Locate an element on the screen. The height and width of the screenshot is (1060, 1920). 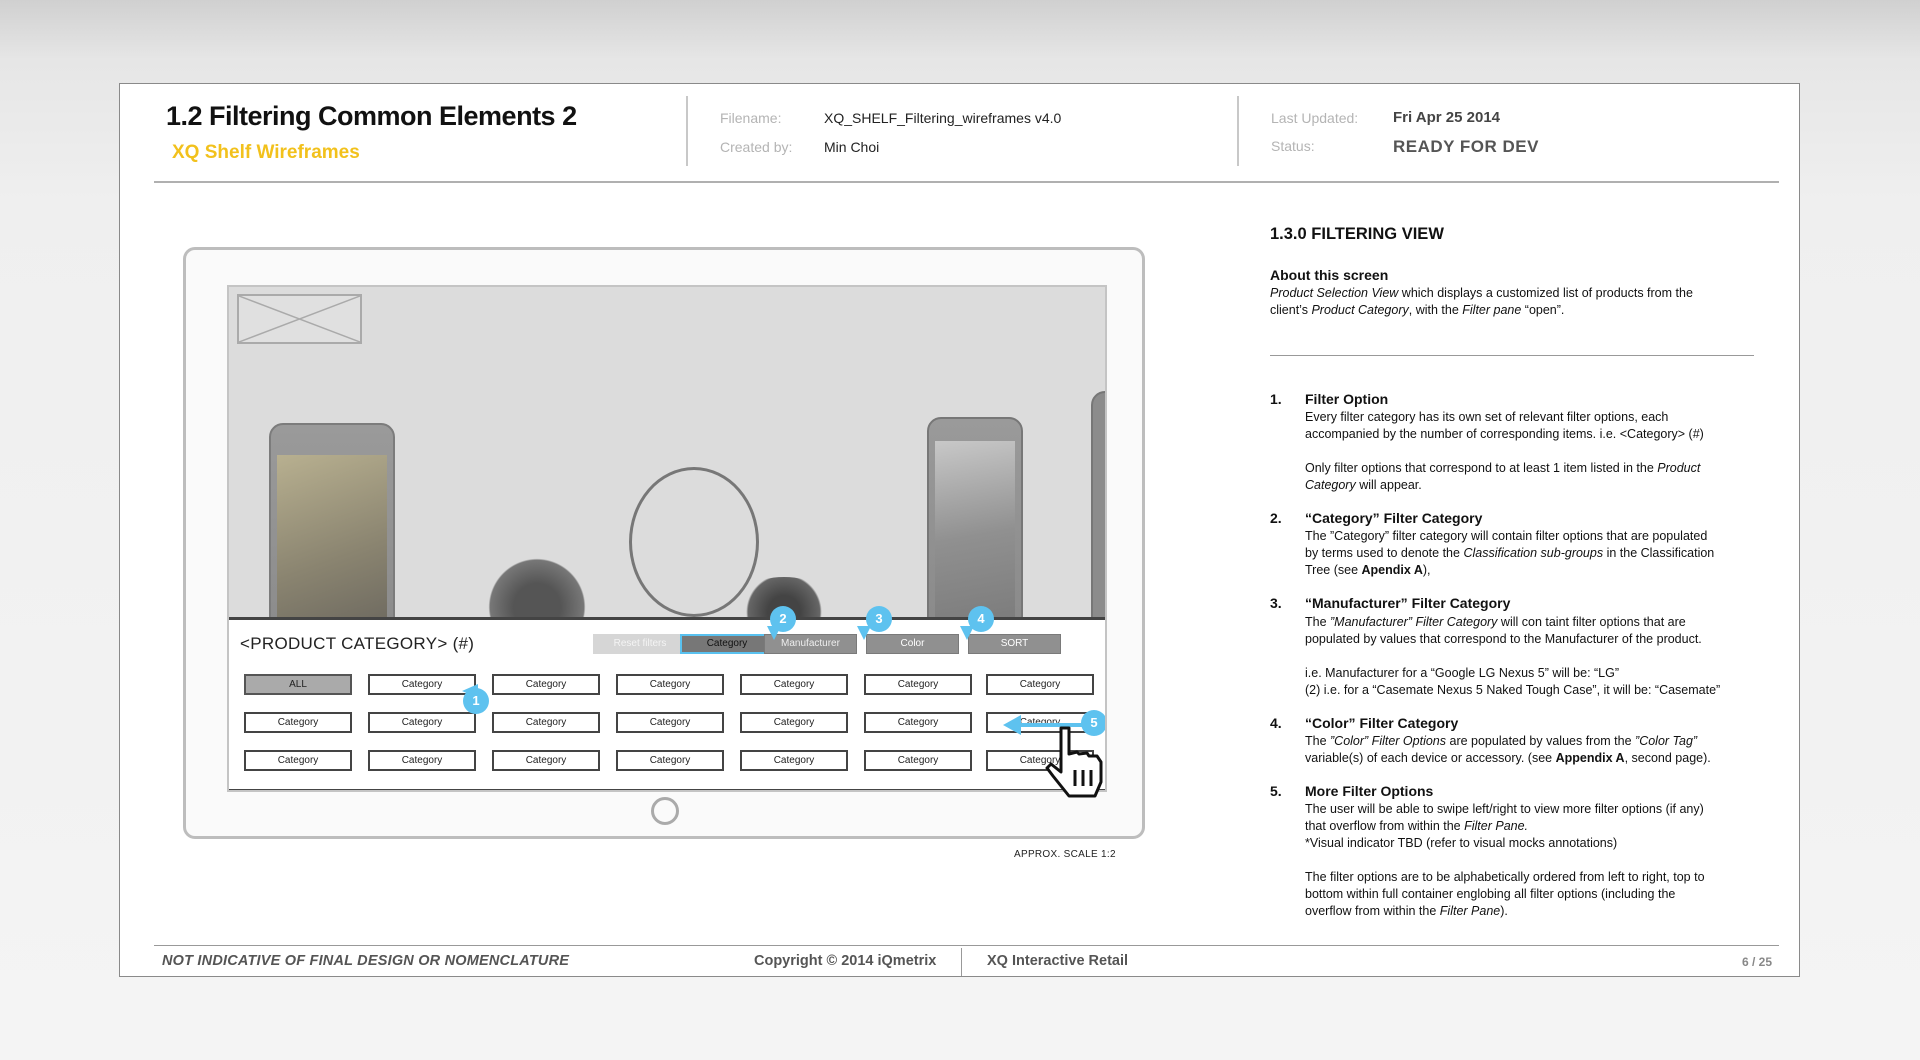
item-number: 3. is located at coordinates (1276, 603).